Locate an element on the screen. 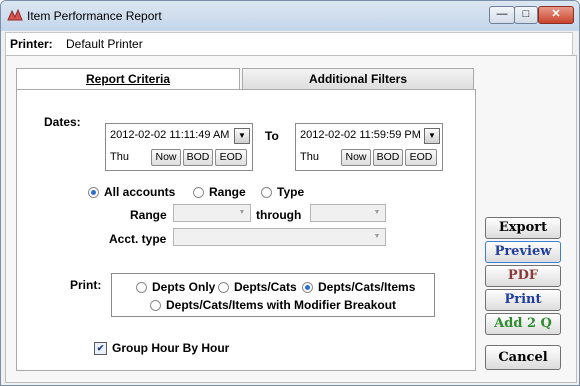 This screenshot has width=580, height=386. checkmark-icon: ✔ is located at coordinates (100, 348).